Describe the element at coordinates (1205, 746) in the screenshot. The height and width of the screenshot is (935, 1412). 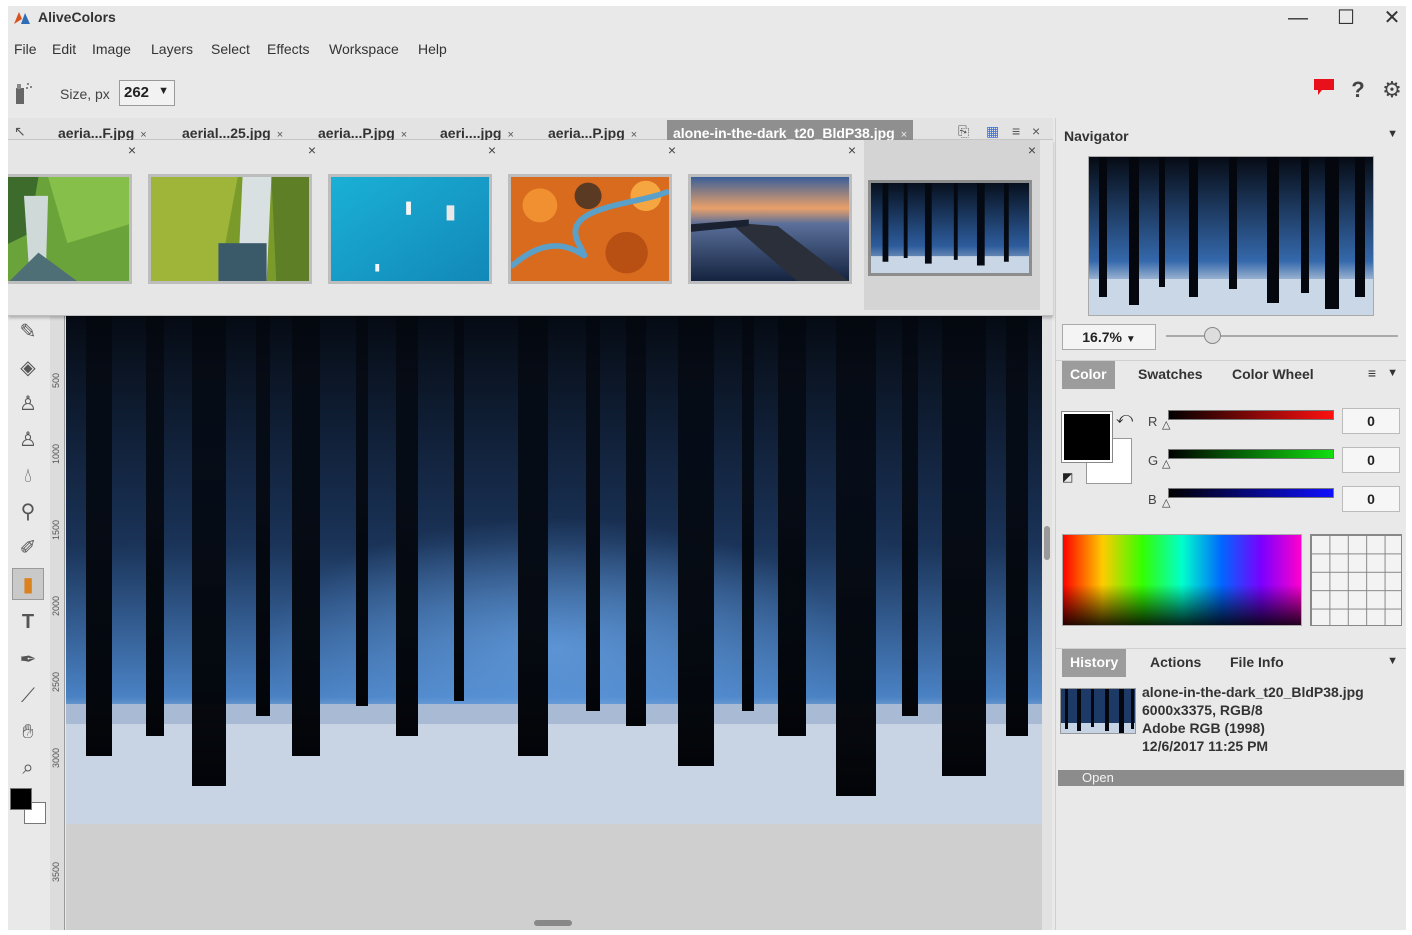
I see `history-date: 12/6/2017 11:25 PM` at that location.